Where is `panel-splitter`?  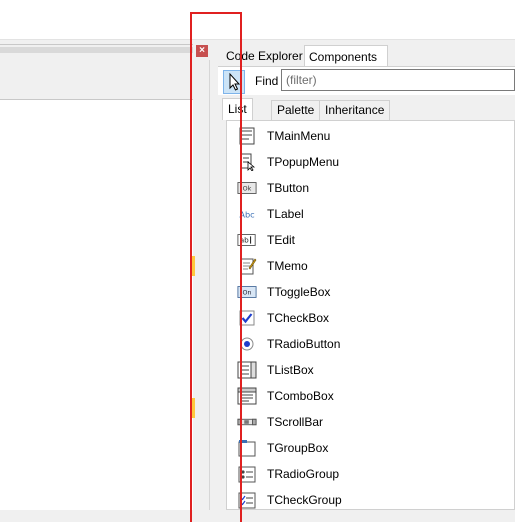 panel-splitter is located at coordinates (205, 275).